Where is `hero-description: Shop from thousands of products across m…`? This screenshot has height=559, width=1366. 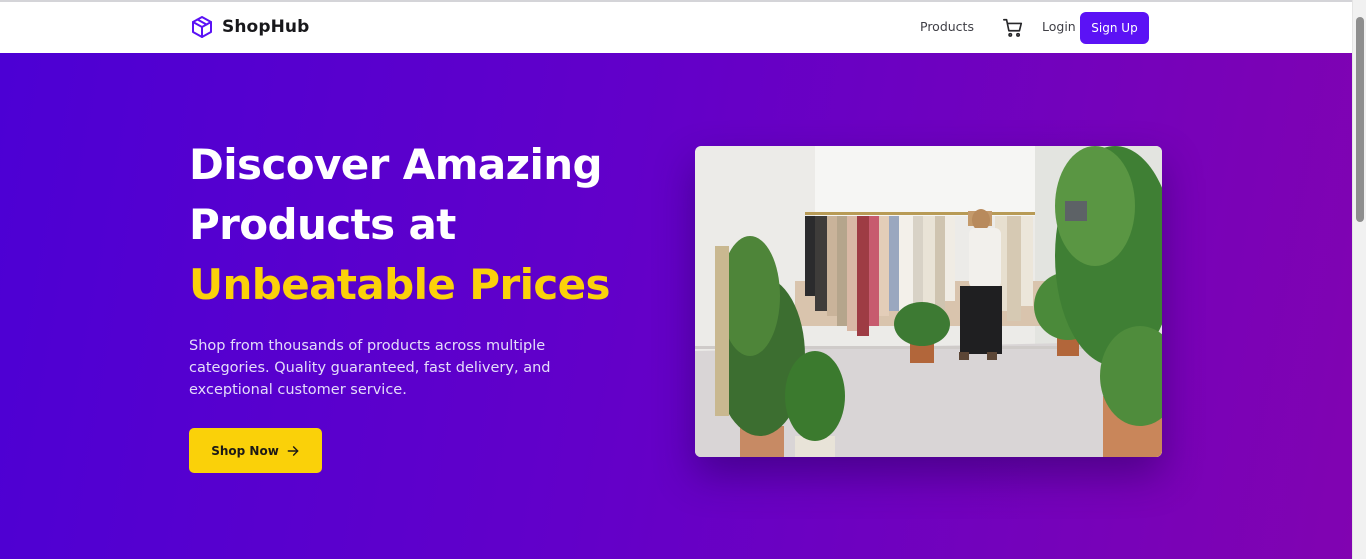
hero-description: Shop from thousands of products across m… is located at coordinates (379, 368).